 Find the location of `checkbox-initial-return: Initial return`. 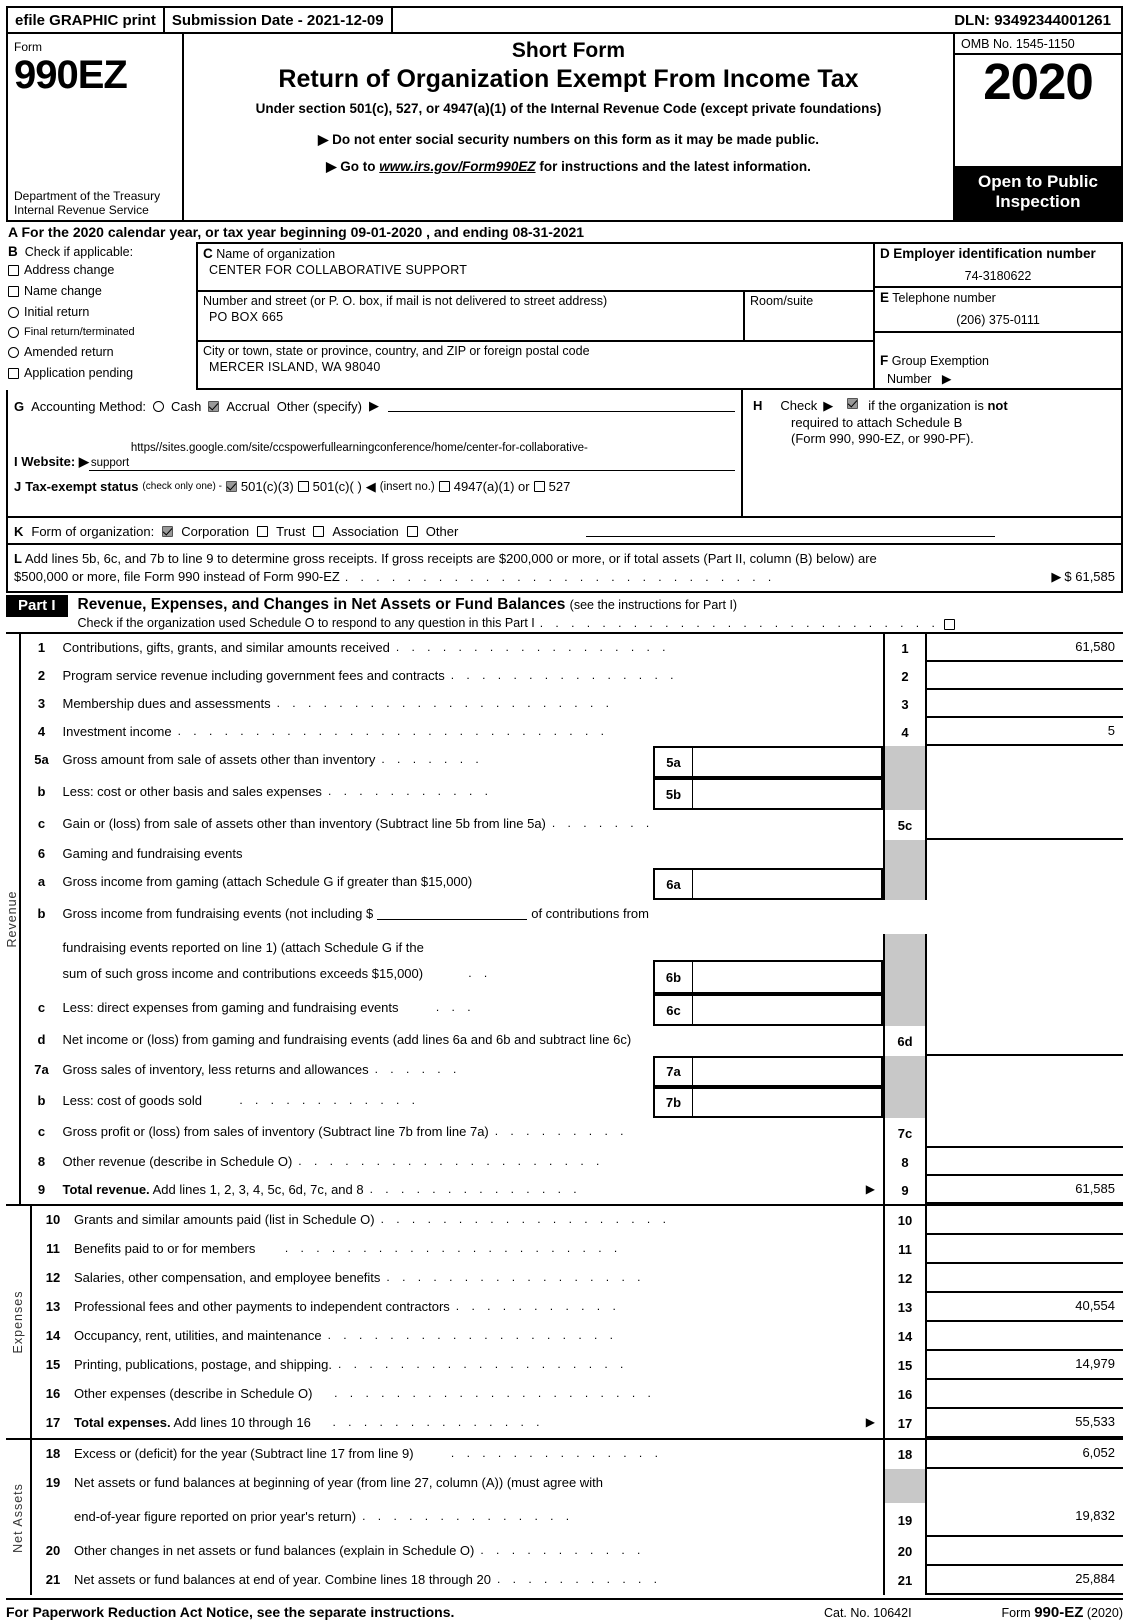

checkbox-initial-return: Initial return is located at coordinates (100, 312).